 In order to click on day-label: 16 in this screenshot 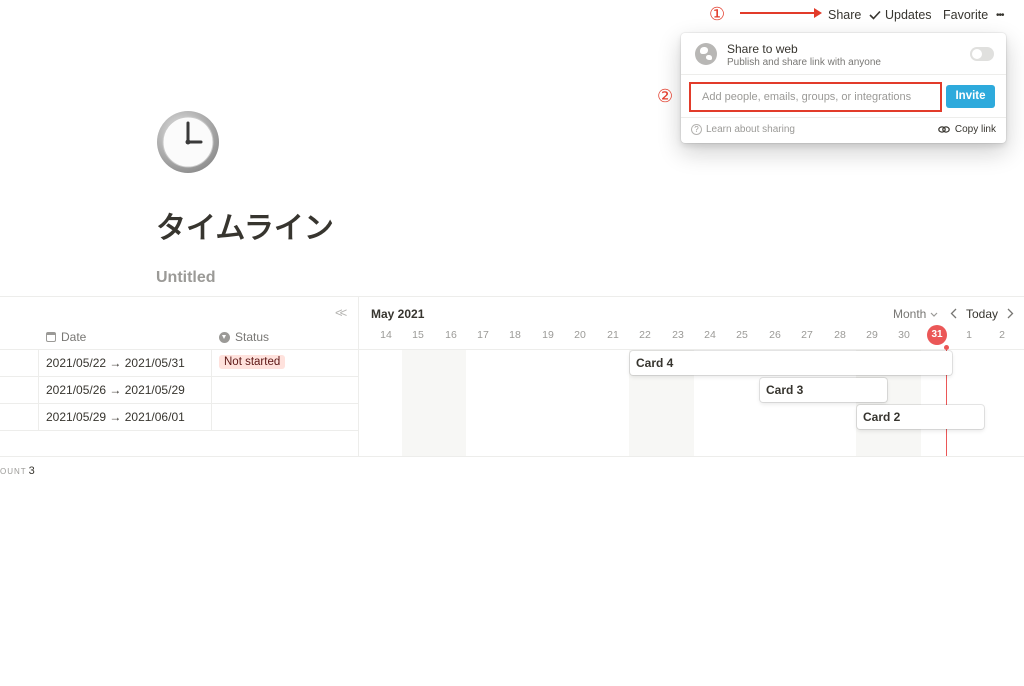, I will do `click(451, 335)`.